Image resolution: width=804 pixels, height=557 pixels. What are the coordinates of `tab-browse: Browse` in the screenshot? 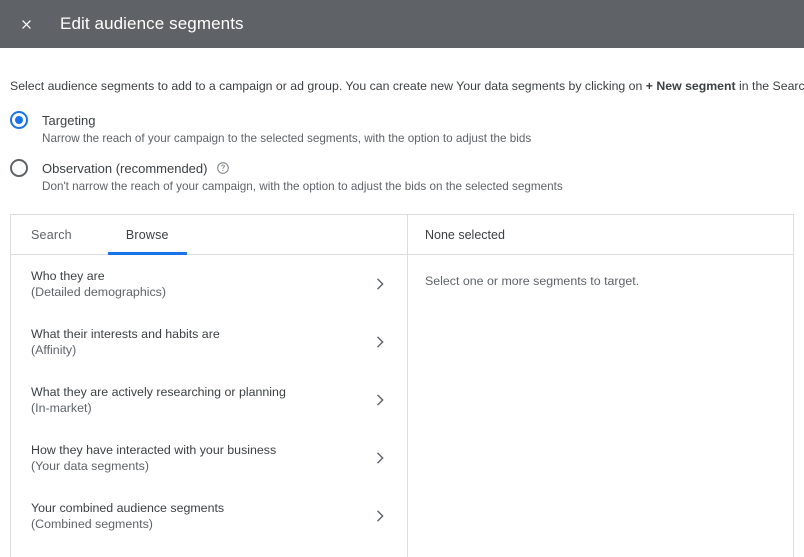 It's located at (147, 235).